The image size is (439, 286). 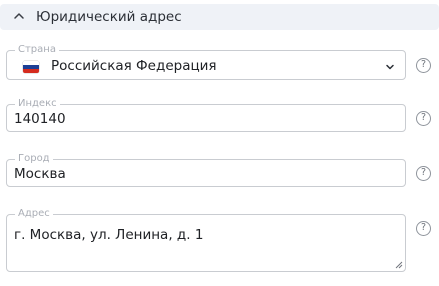 I want to click on resize-handle-icon, so click(x=398, y=264).